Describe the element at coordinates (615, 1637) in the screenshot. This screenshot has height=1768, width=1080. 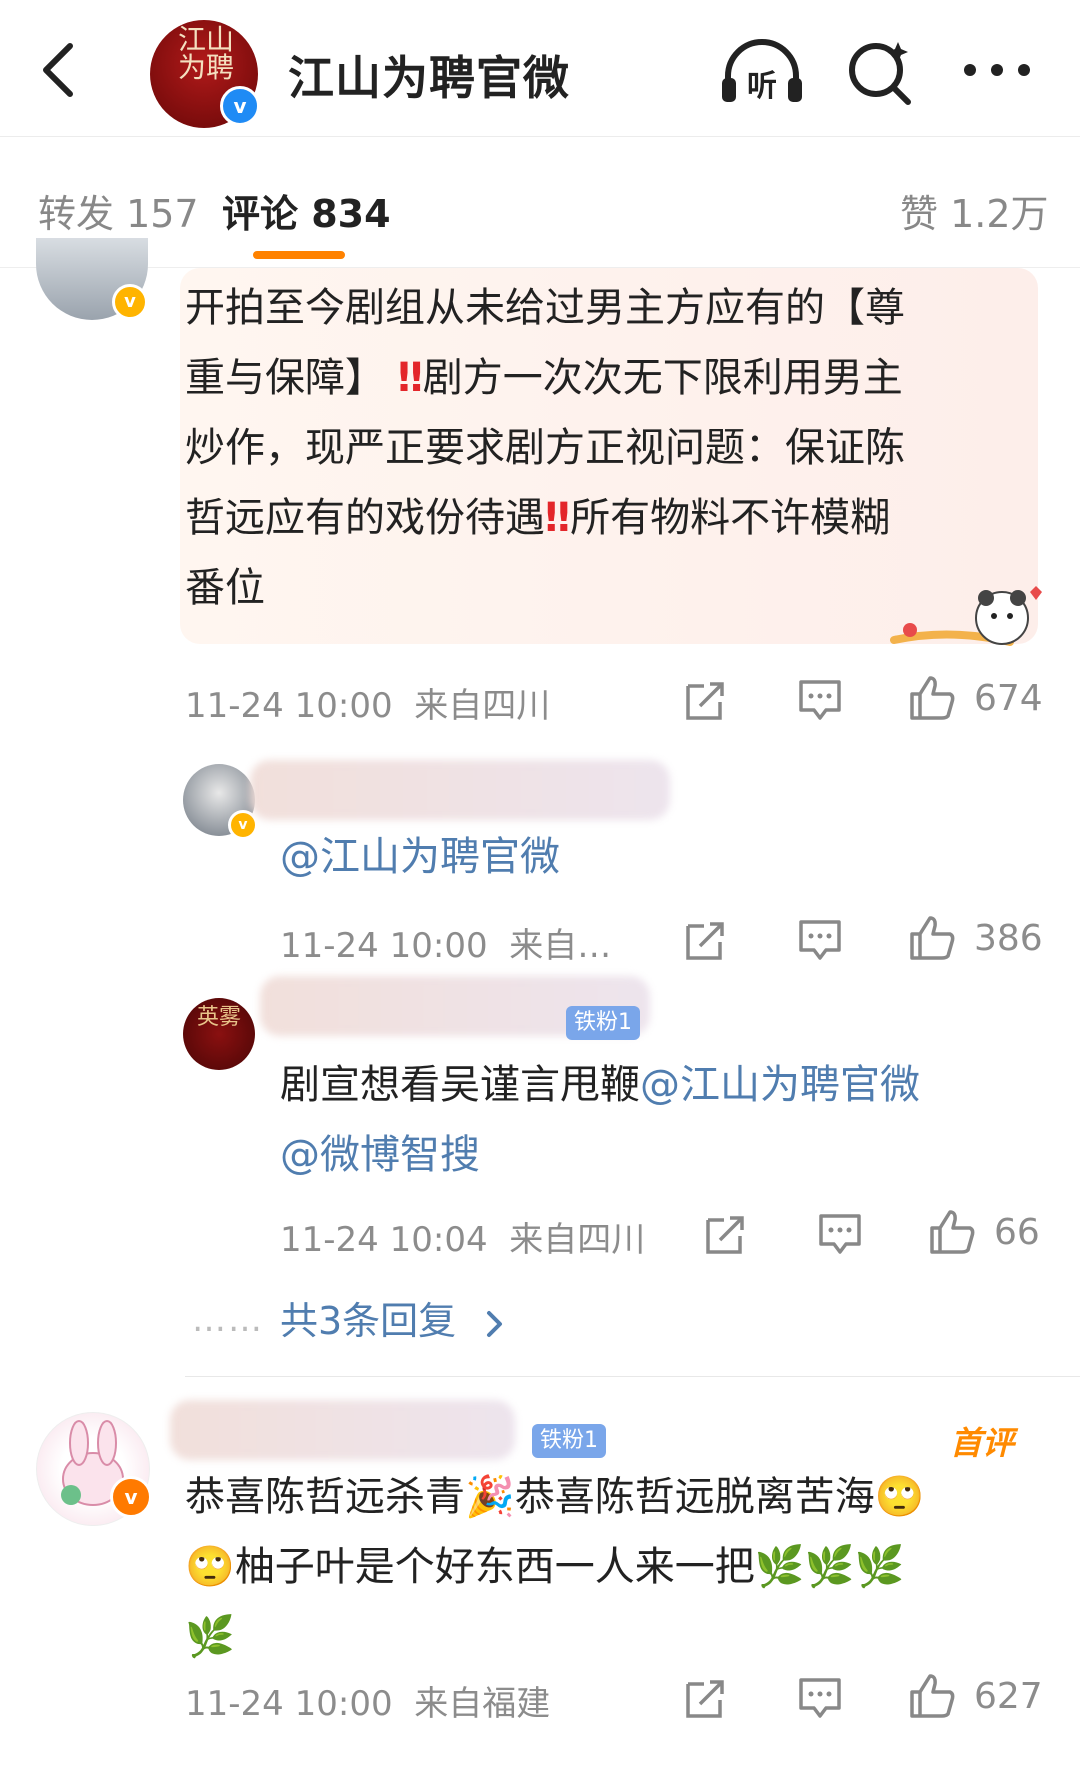
I see `comment-line: 🌿` at that location.